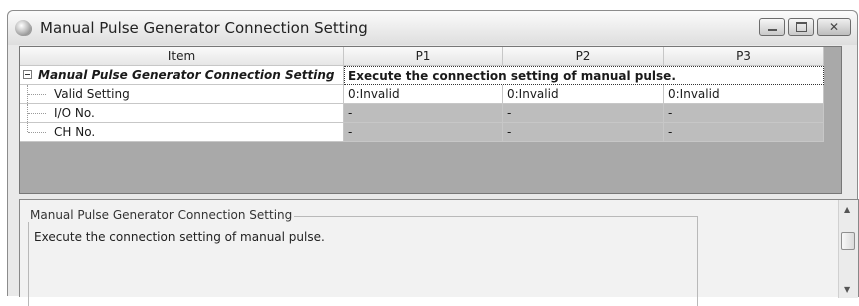 This screenshot has height=306, width=859. I want to click on minimize-button, so click(772, 27).